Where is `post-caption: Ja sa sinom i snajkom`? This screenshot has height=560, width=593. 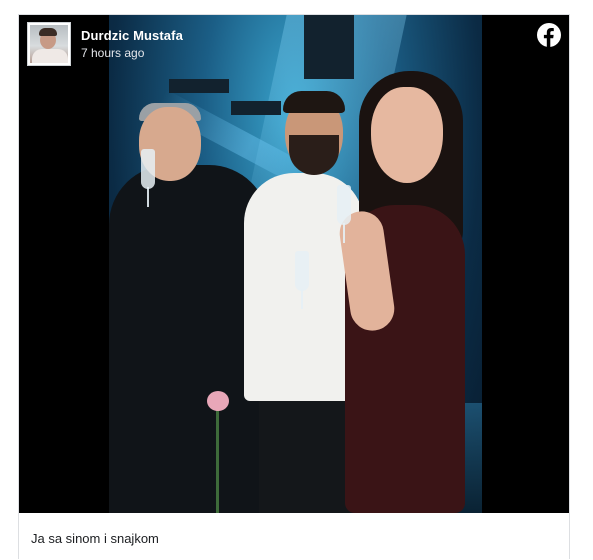 post-caption: Ja sa sinom i snajkom is located at coordinates (95, 538).